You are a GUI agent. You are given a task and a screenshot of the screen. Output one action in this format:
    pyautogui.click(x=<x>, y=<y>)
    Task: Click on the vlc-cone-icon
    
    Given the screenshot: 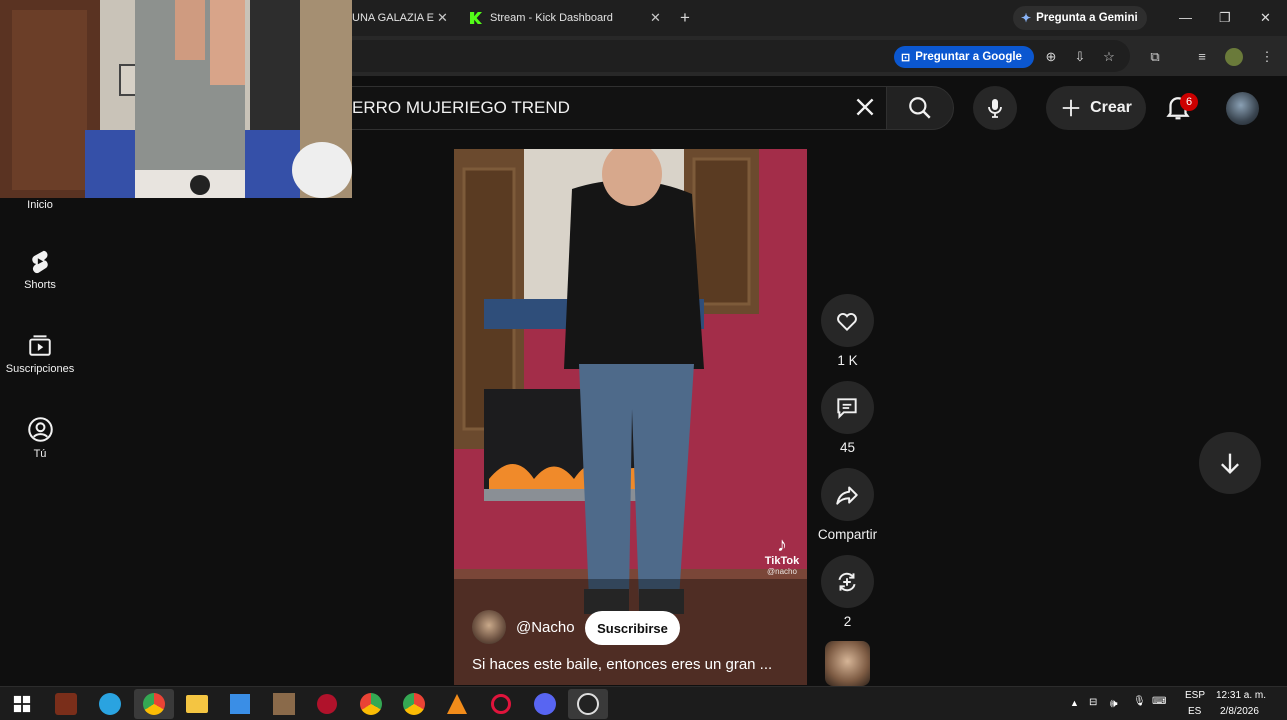 What is the action you would take?
    pyautogui.click(x=457, y=704)
    